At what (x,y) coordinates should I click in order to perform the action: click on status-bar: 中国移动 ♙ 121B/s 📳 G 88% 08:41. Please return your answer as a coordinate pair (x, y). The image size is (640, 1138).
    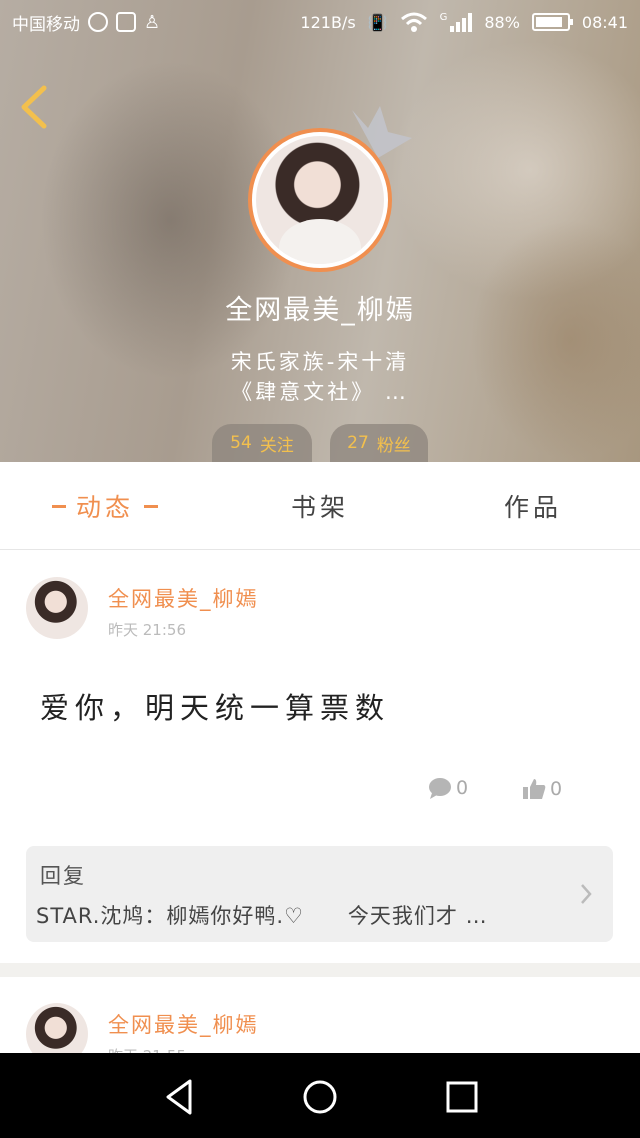
    Looking at the image, I should click on (320, 22).